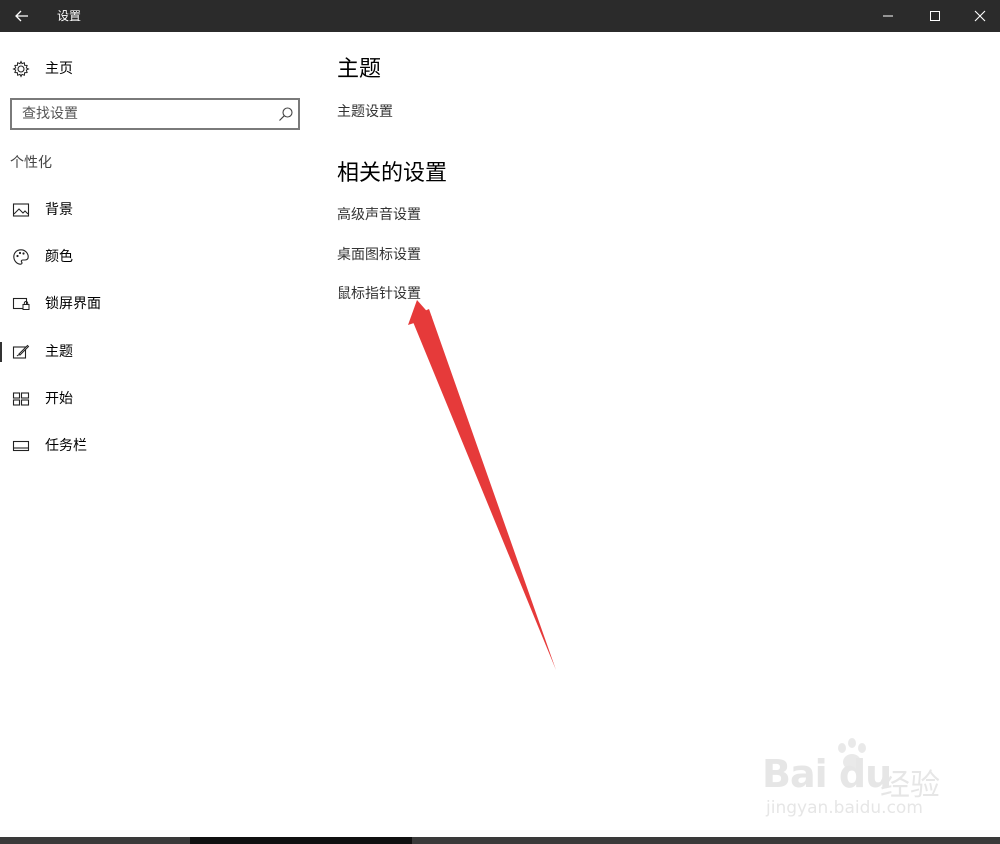 This screenshot has width=1000, height=844. What do you see at coordinates (158, 352) in the screenshot?
I see `sidebar-item-themes: 主题` at bounding box center [158, 352].